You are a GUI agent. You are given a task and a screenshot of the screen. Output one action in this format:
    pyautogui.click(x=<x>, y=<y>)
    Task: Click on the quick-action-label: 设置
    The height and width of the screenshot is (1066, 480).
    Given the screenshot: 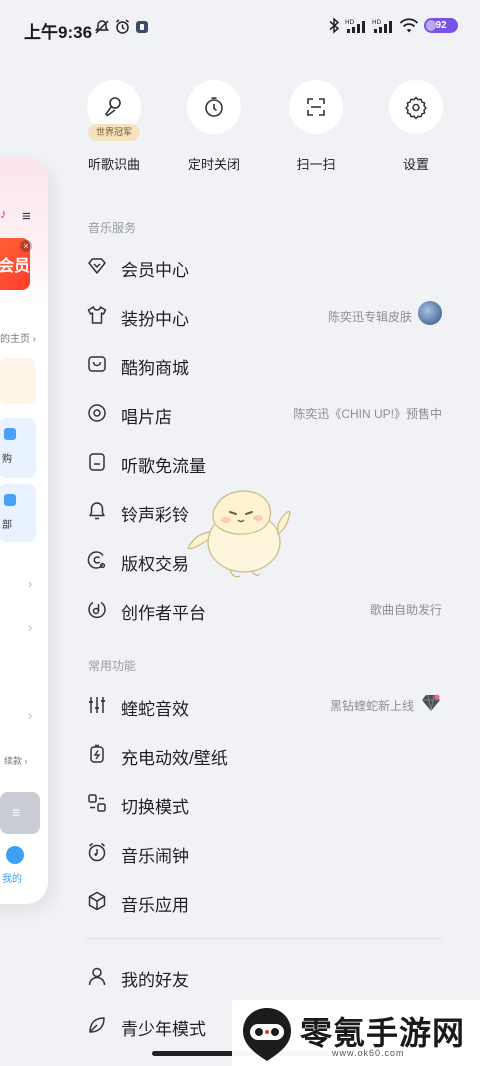 What is the action you would take?
    pyautogui.click(x=415, y=164)
    